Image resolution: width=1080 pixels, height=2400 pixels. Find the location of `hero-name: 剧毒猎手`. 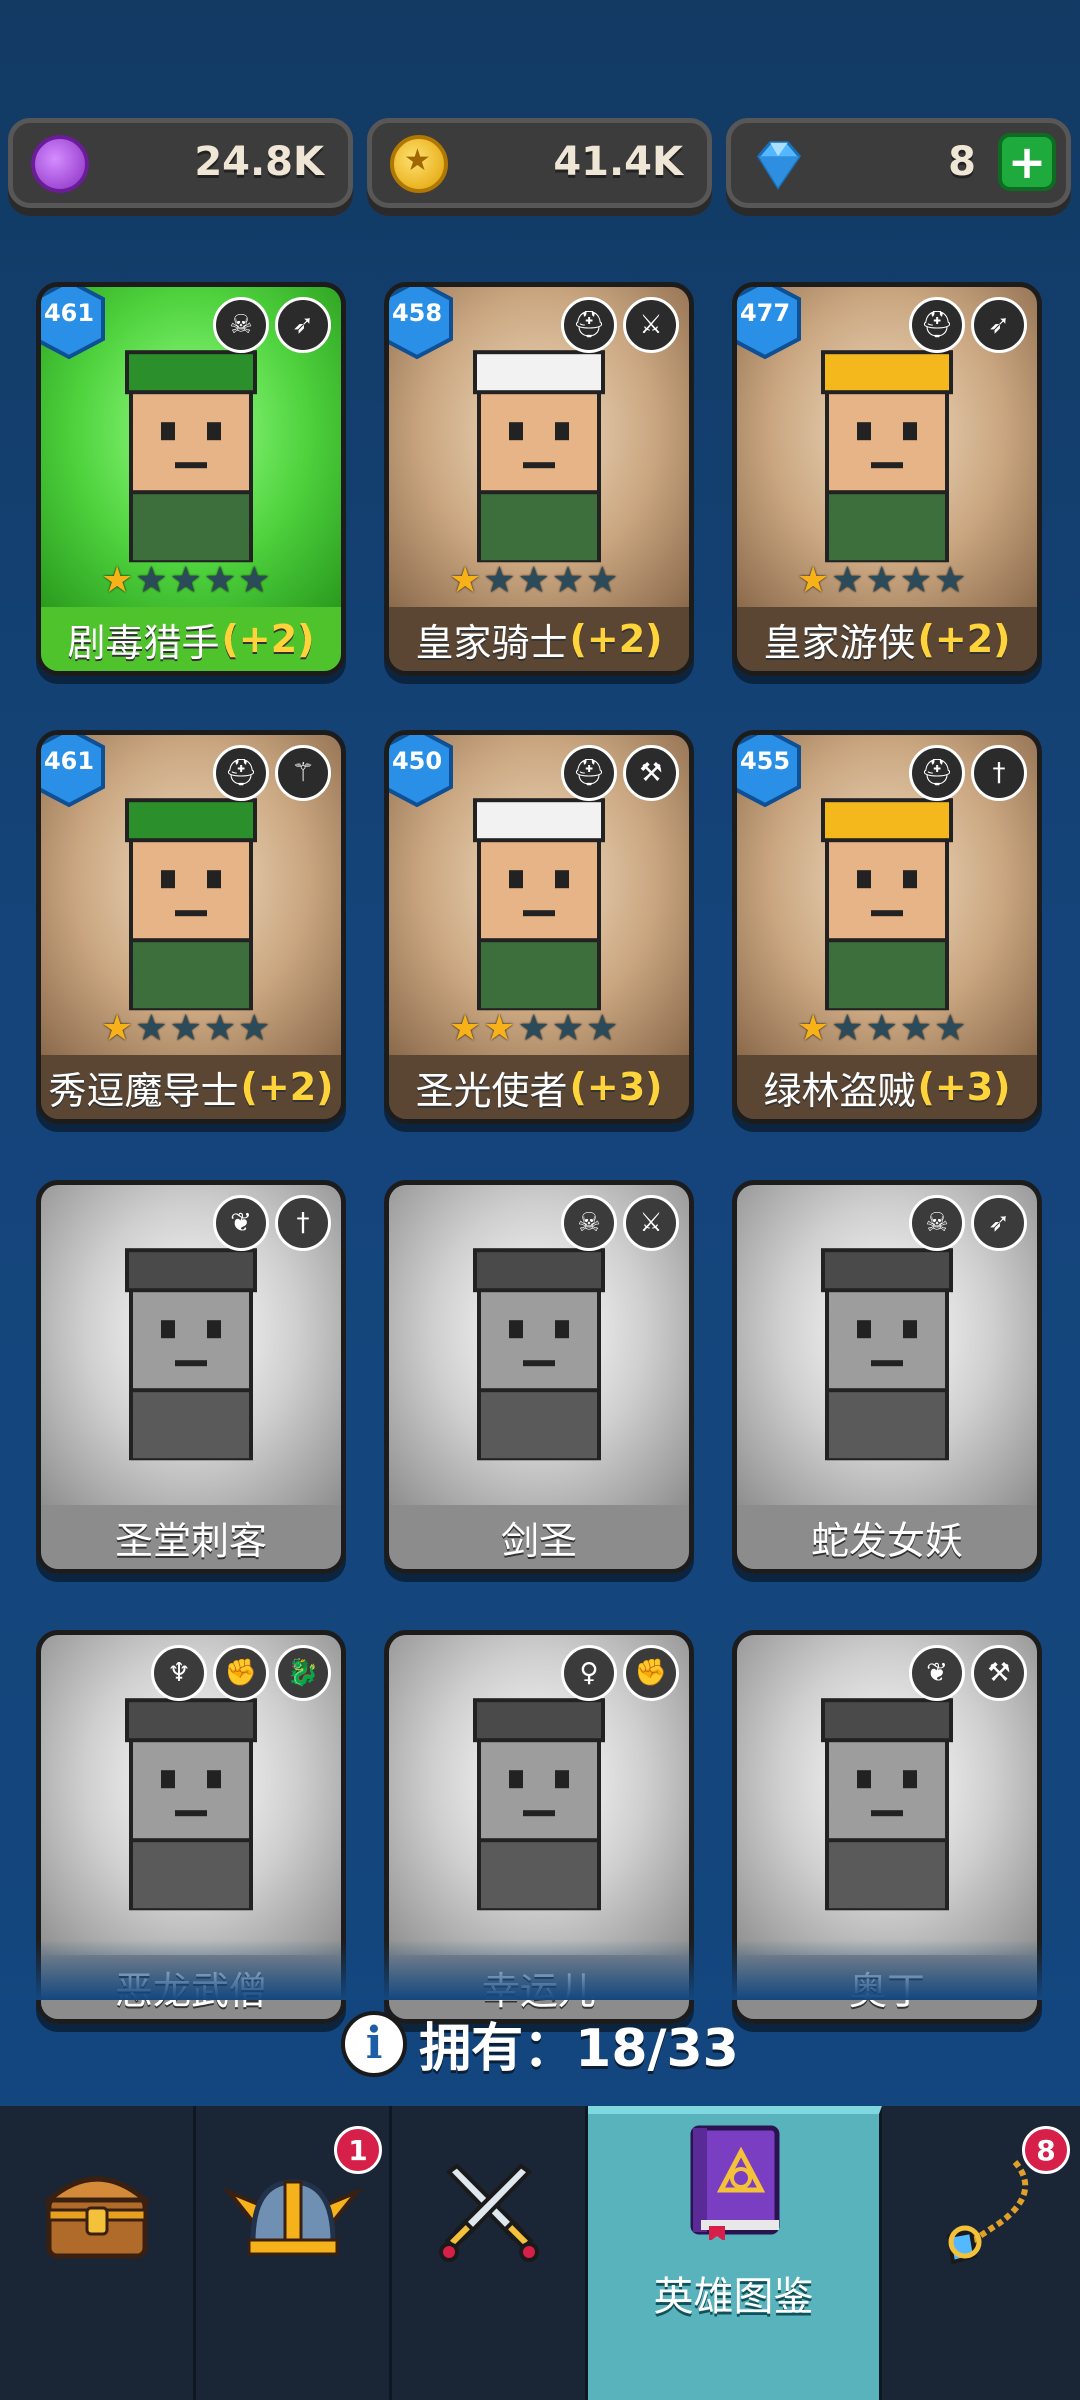

hero-name: 剧毒猎手 is located at coordinates (143, 642).